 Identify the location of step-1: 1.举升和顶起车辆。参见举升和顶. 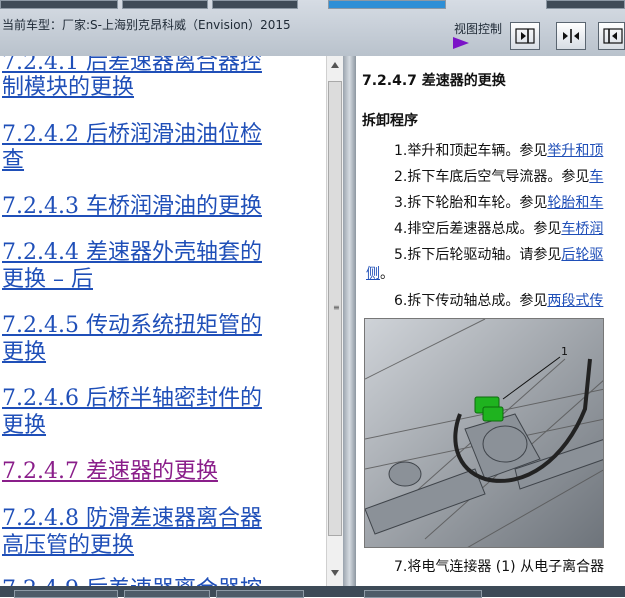
(499, 151).